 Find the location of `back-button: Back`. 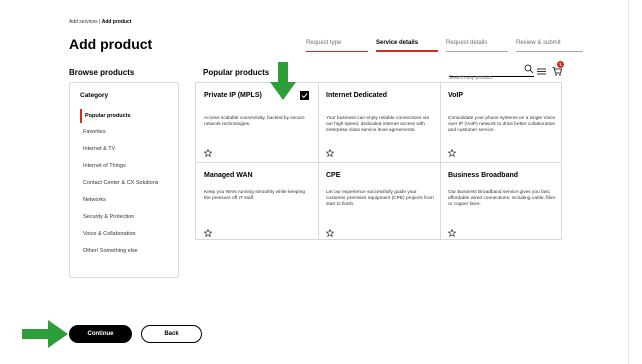

back-button: Back is located at coordinates (171, 334).